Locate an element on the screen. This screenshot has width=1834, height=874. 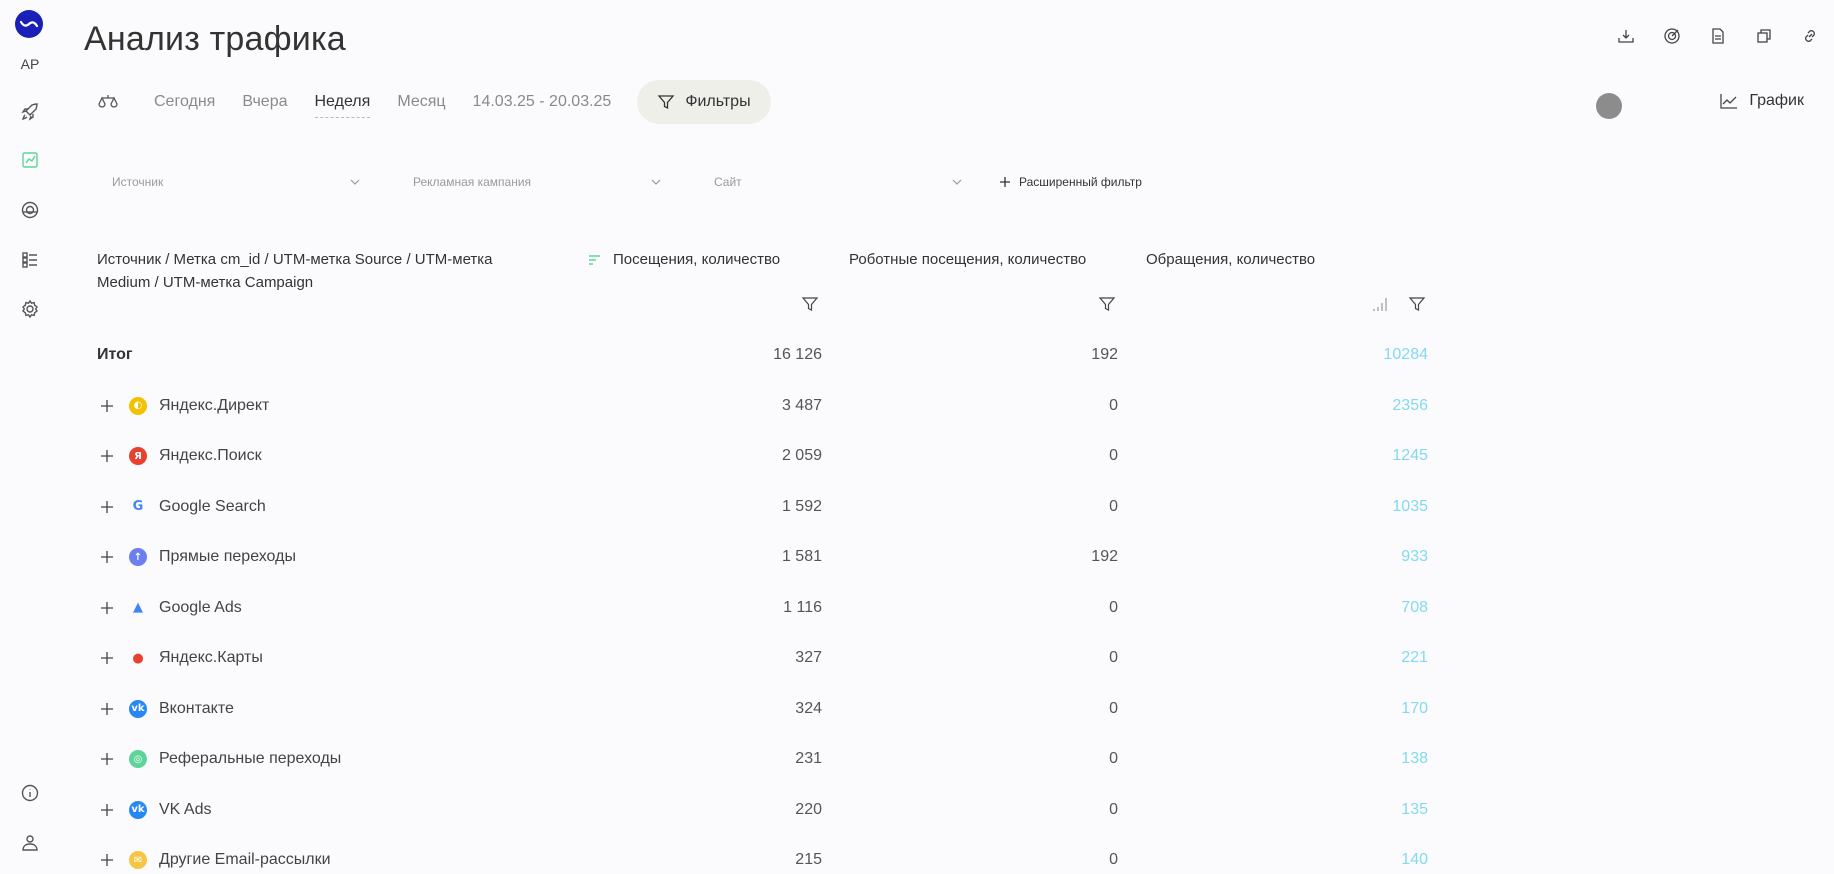
row-leads: 170 is located at coordinates (1328, 709).